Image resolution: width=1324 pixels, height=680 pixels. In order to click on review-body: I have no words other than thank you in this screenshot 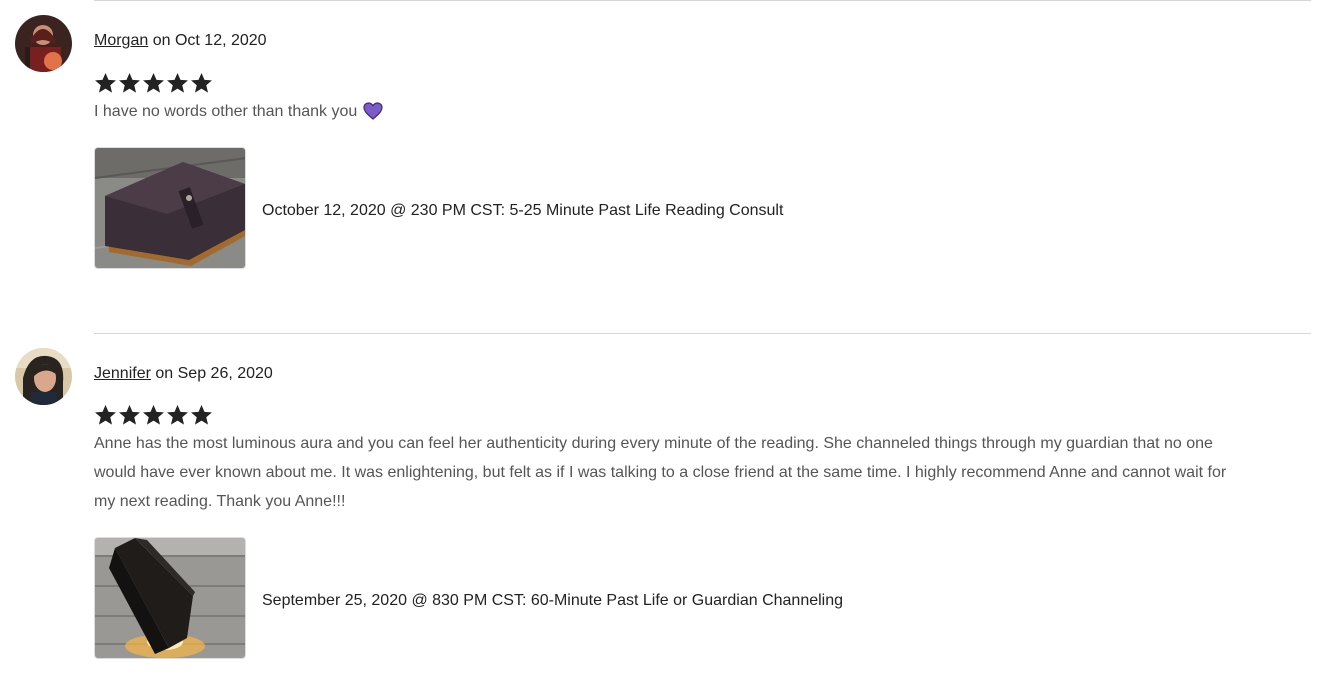, I will do `click(669, 113)`.